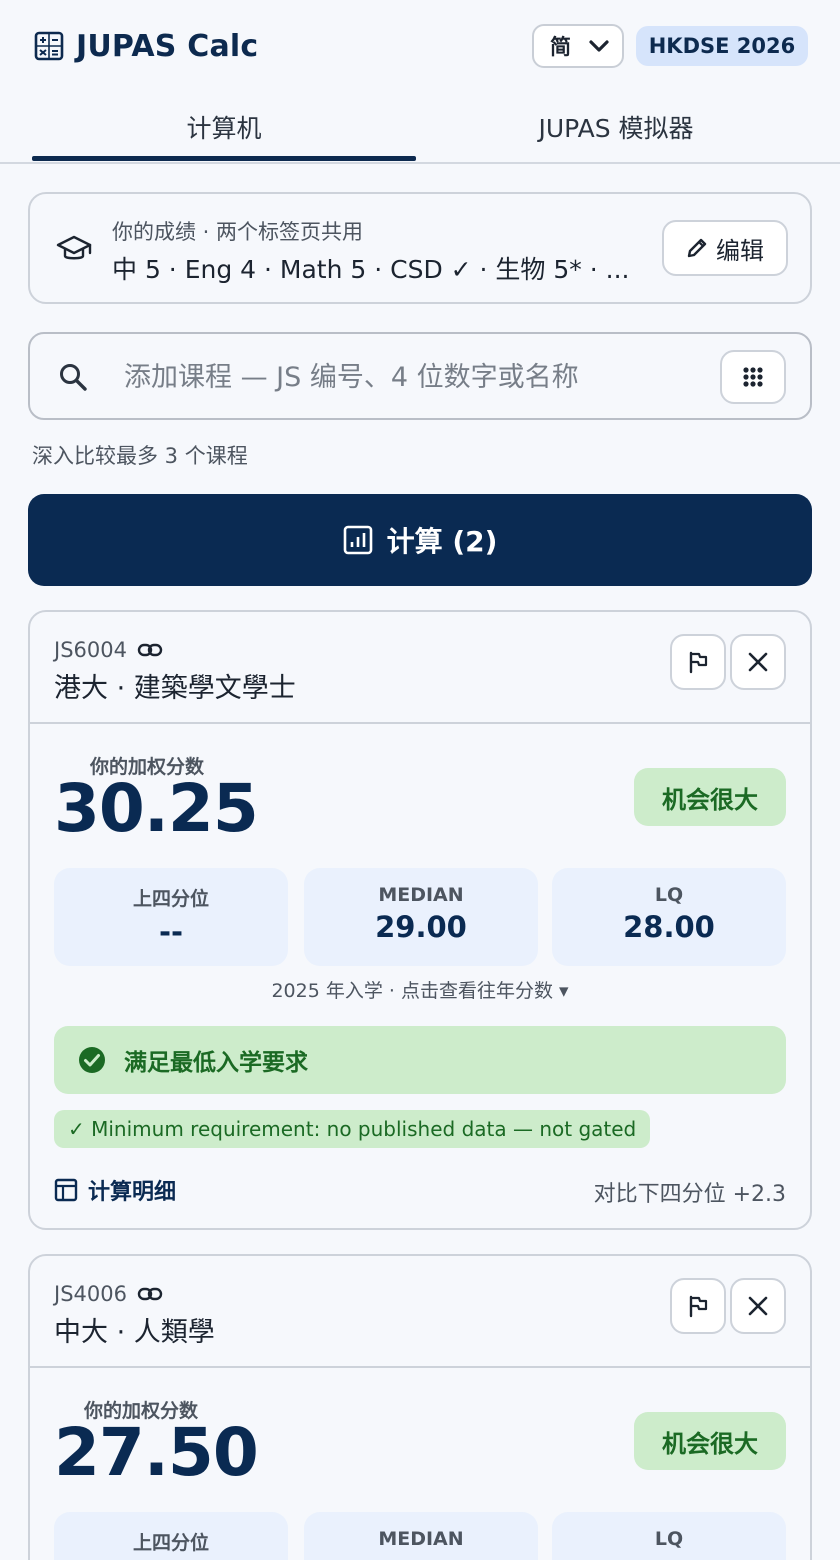 Image resolution: width=840 pixels, height=1560 pixels. I want to click on stat-lower-quartile: LQ, so click(669, 1536).